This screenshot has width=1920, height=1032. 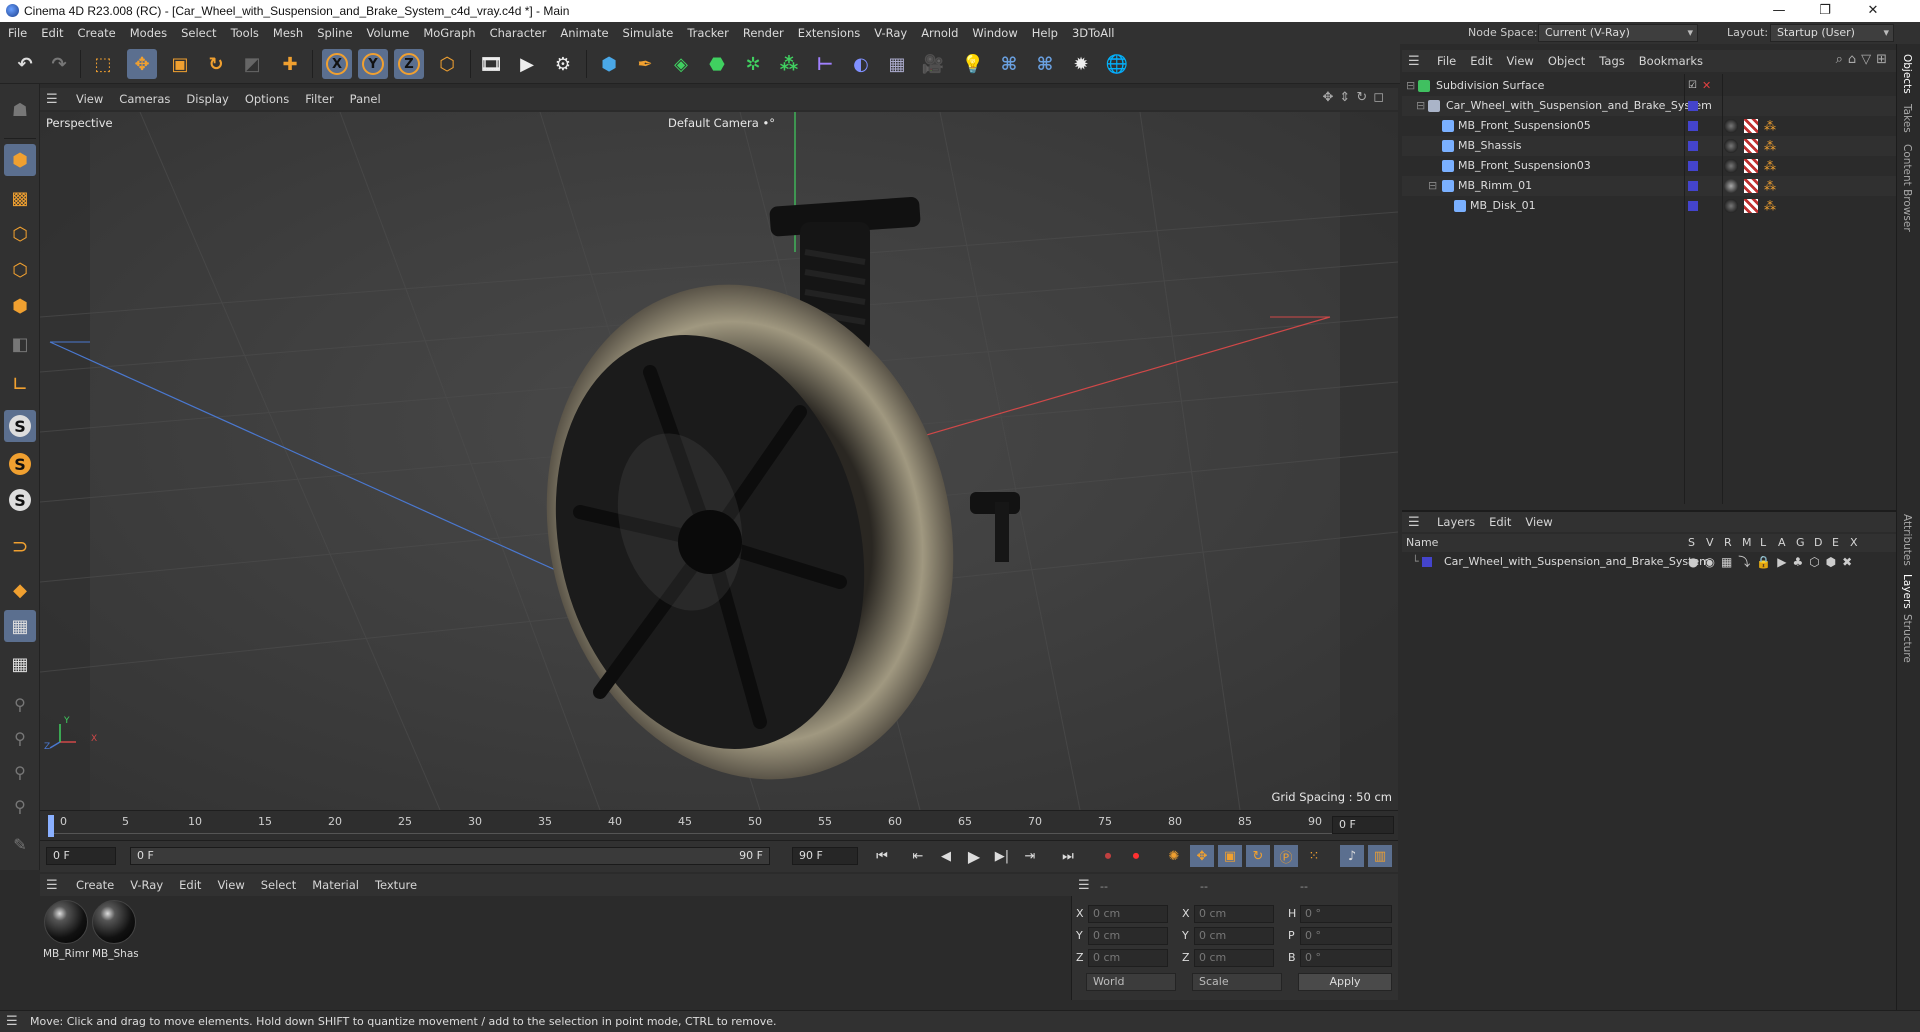 What do you see at coordinates (946, 856) in the screenshot?
I see `previous-frame-icon: ◀` at bounding box center [946, 856].